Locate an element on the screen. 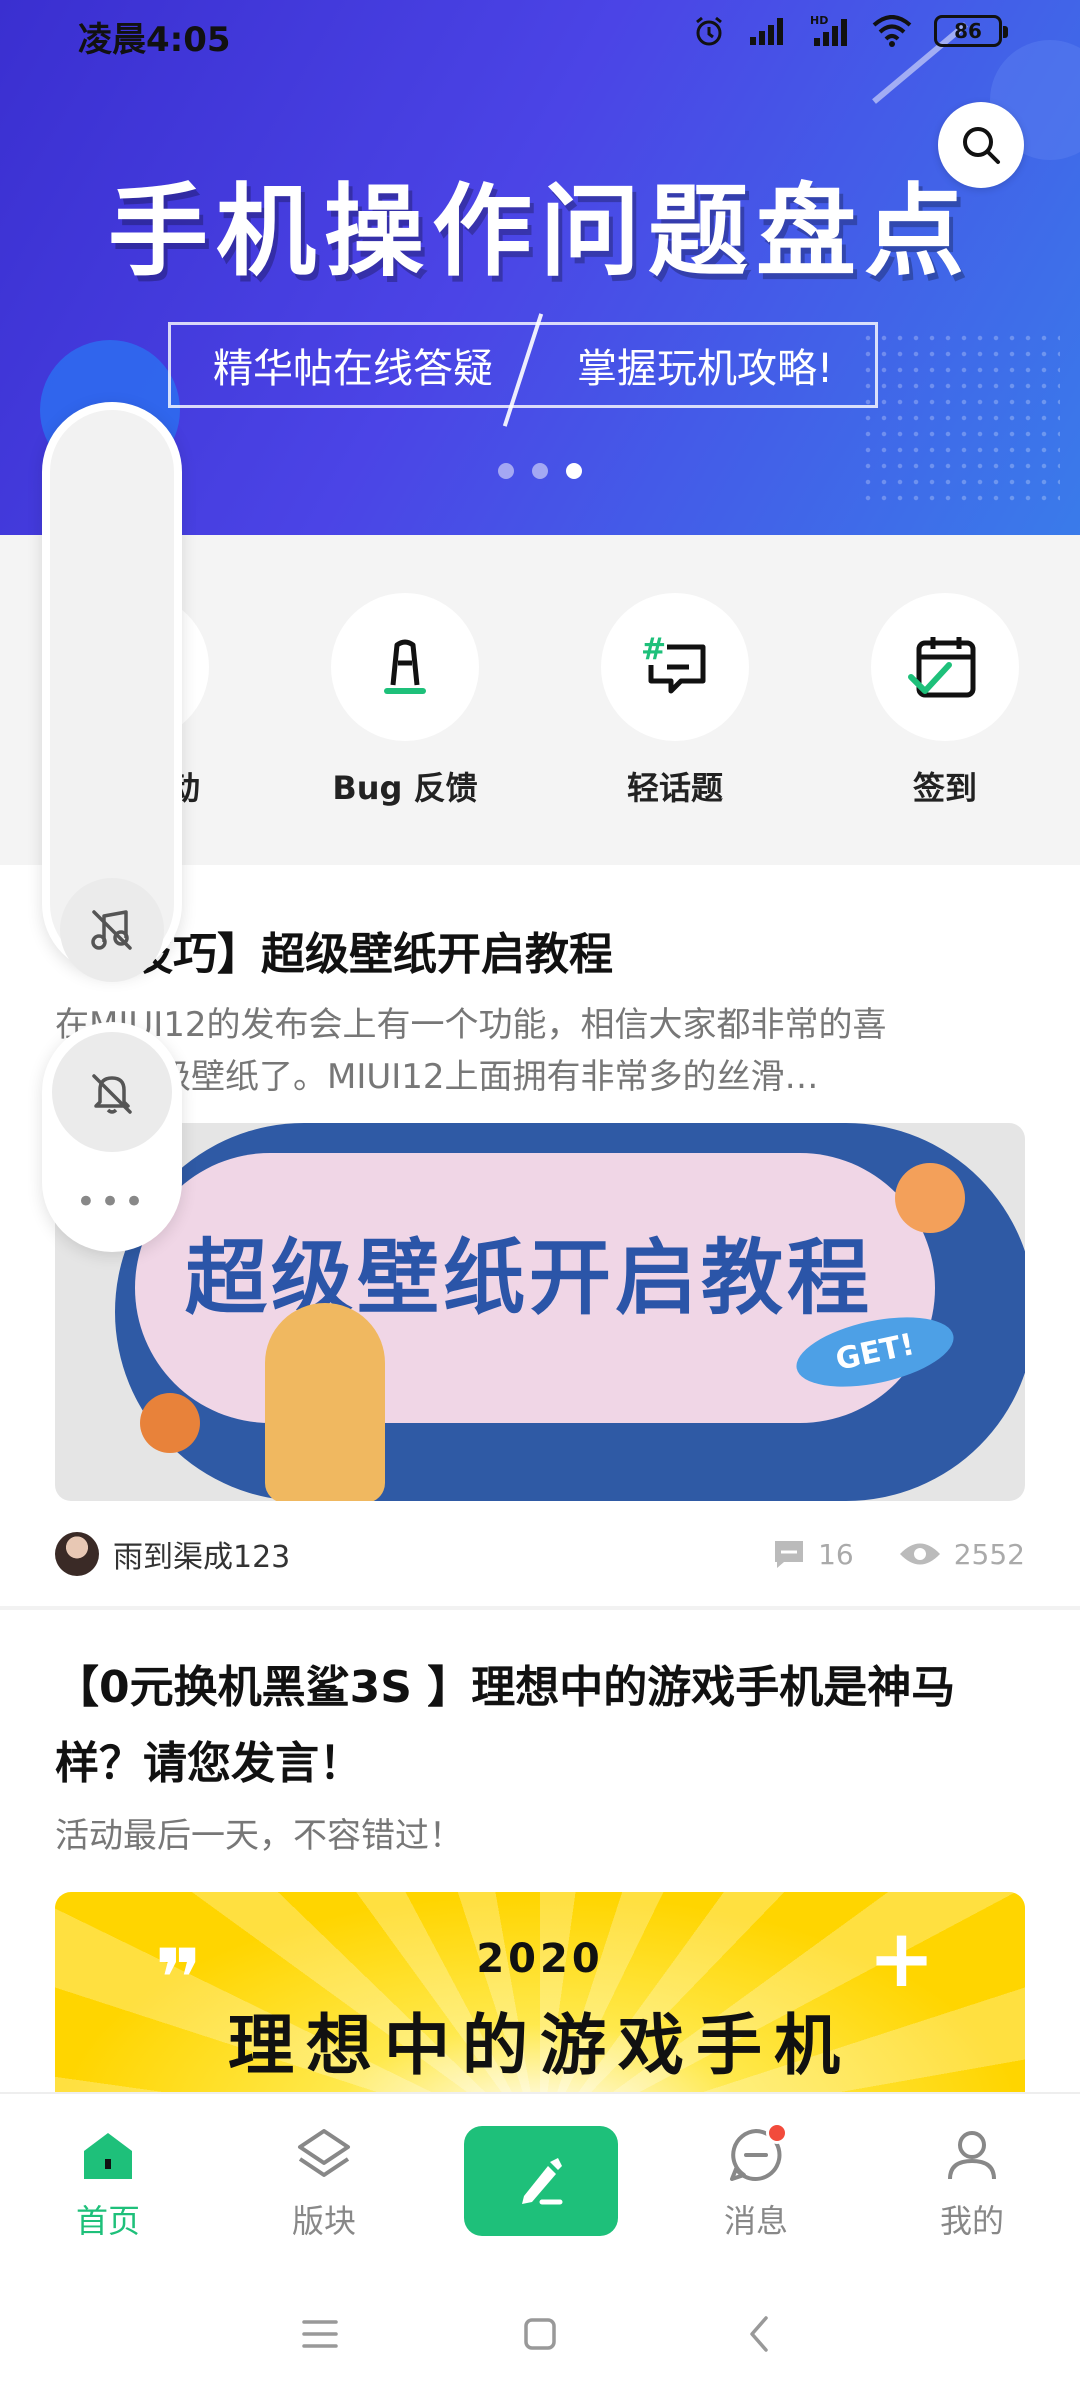 This screenshot has height=2400, width=1080. home-square-icon is located at coordinates (540, 2334).